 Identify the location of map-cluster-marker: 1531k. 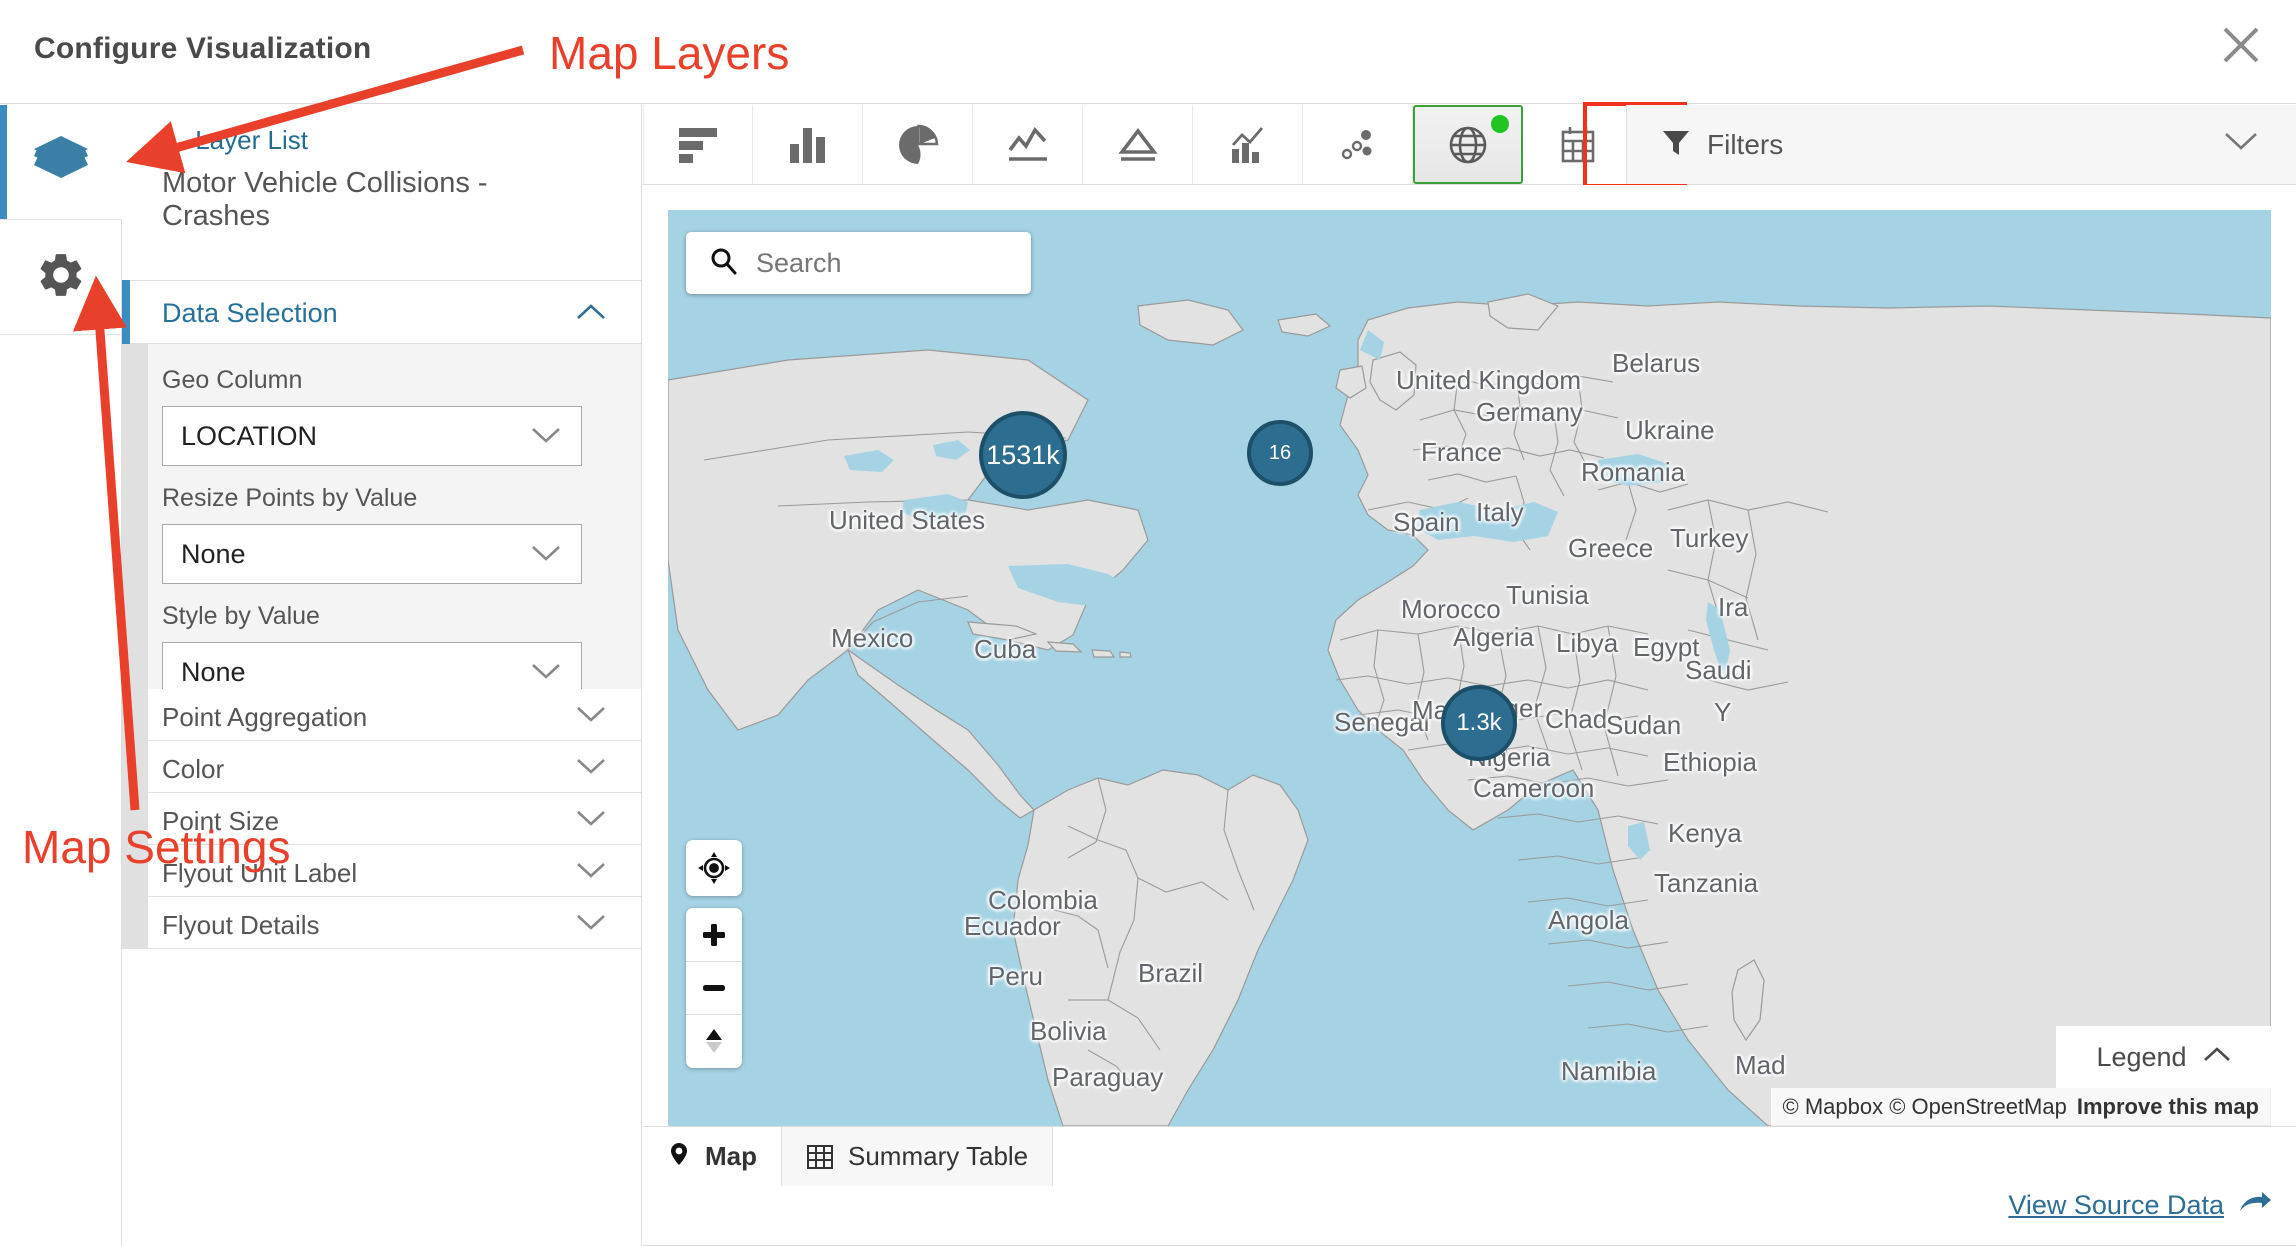
(1023, 455).